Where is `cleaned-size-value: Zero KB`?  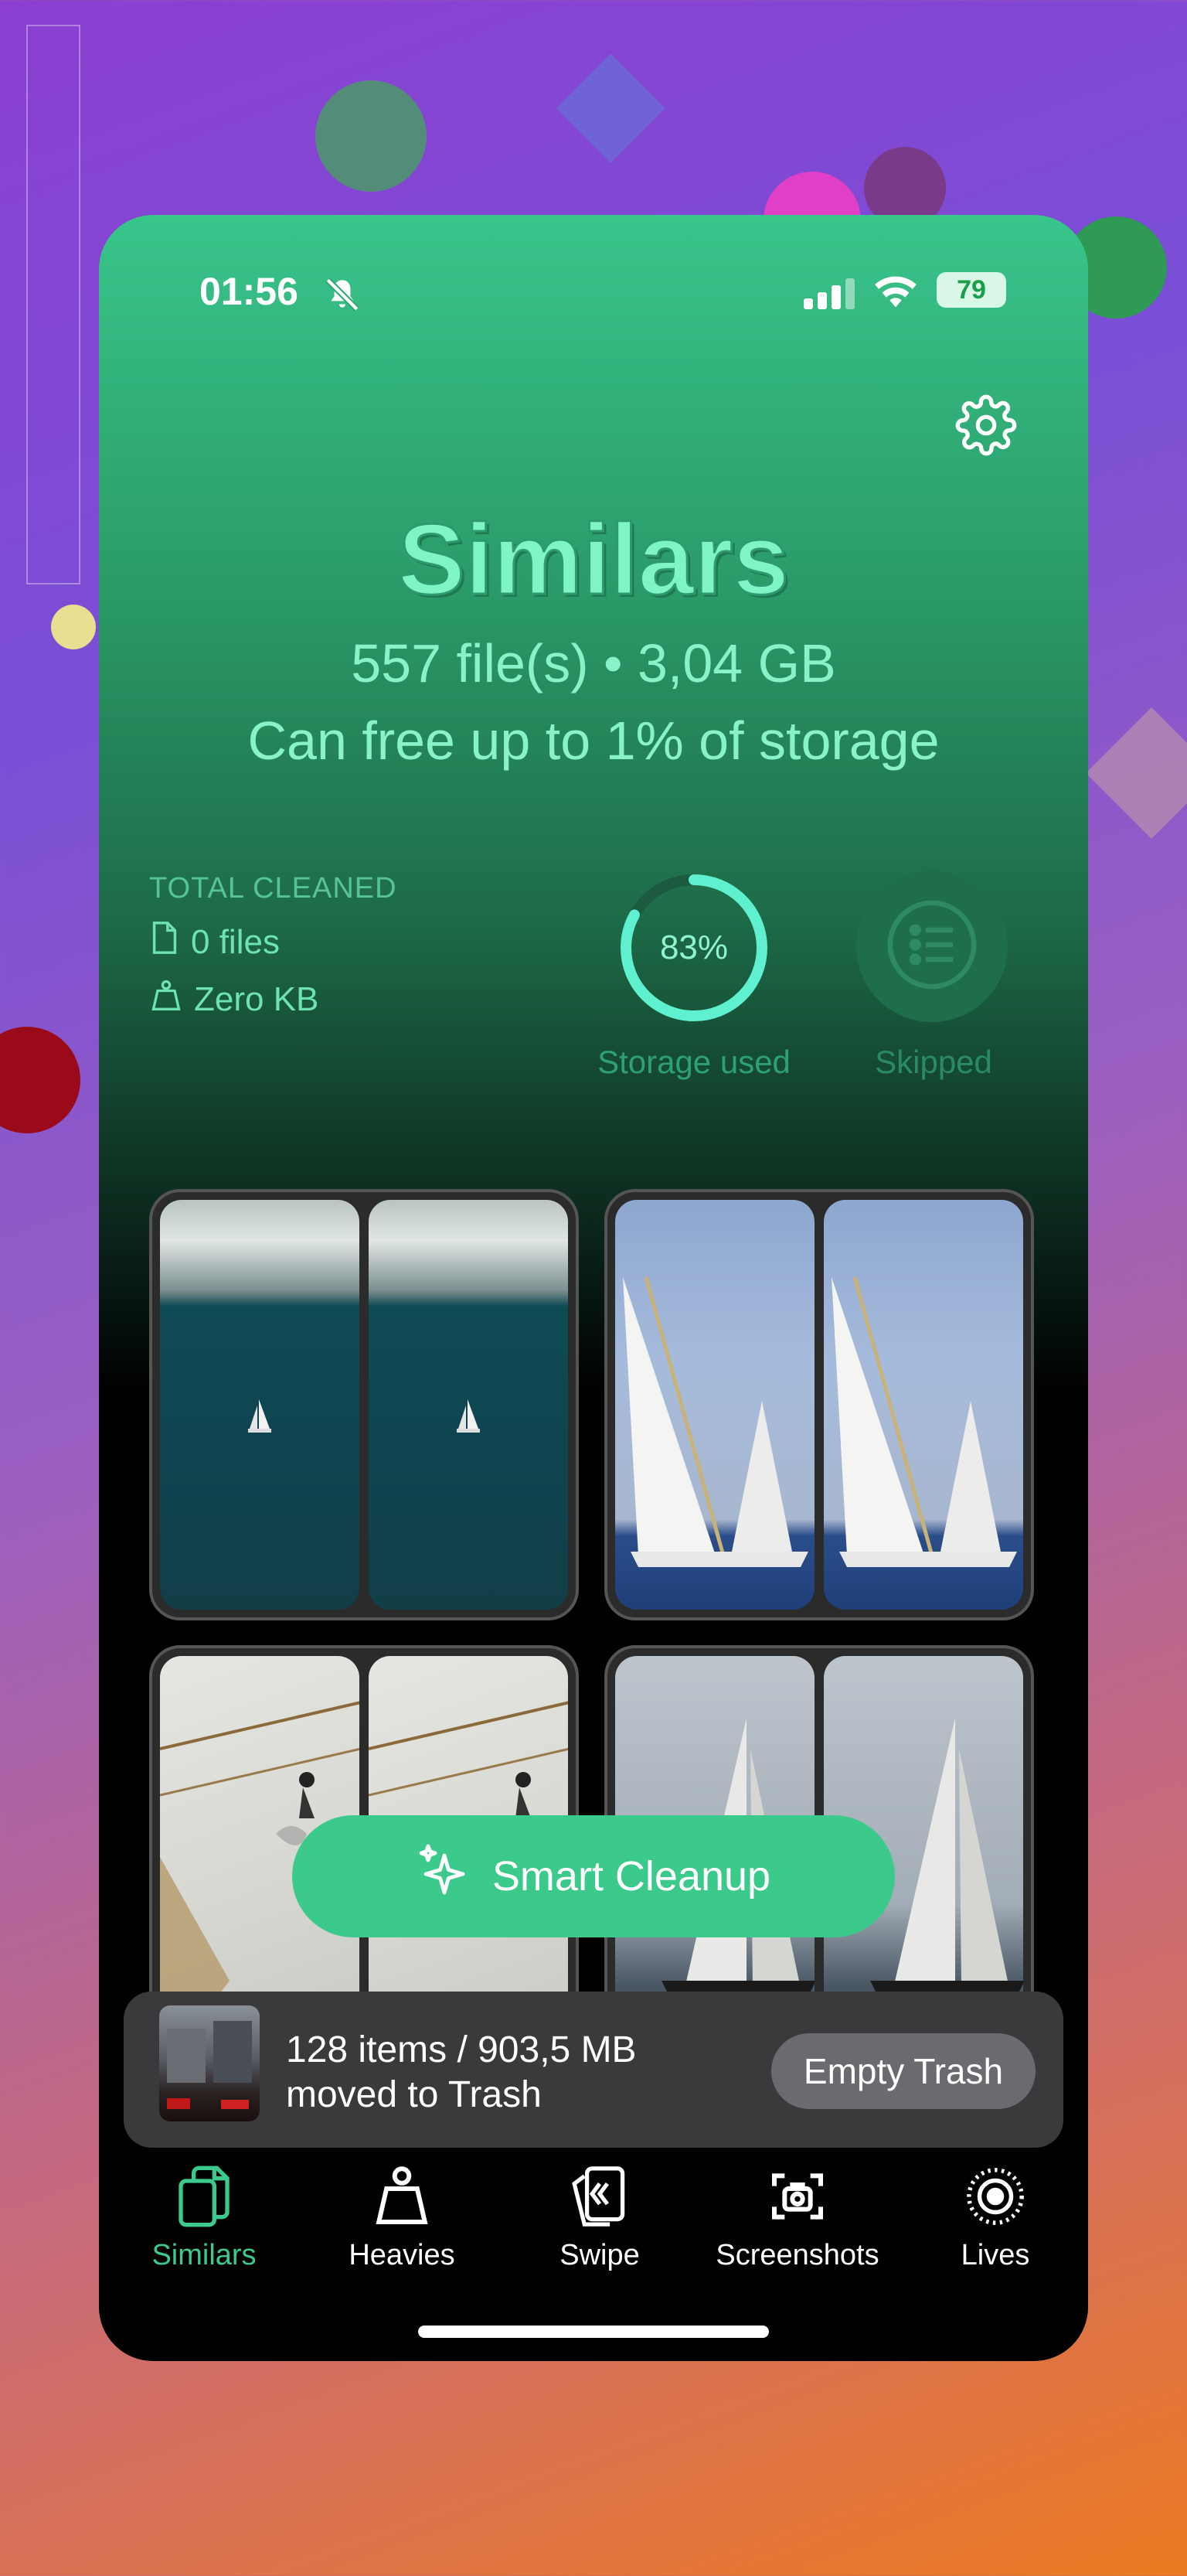
cleaned-size-value: Zero KB is located at coordinates (256, 999).